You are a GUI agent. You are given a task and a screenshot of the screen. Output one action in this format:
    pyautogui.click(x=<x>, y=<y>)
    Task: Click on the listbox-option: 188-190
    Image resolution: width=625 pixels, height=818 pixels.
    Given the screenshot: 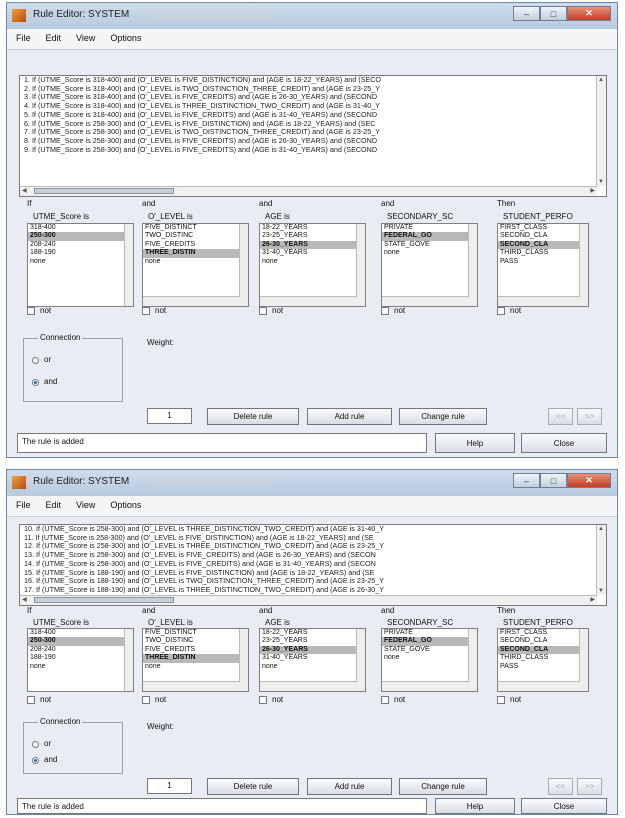 What is the action you would take?
    pyautogui.click(x=80, y=658)
    